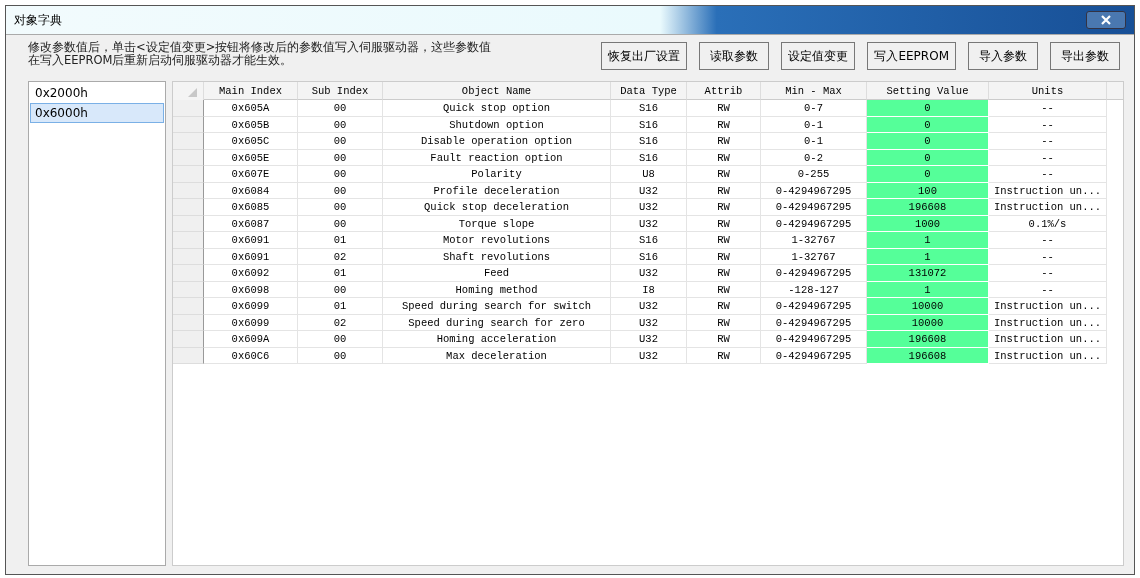 The image size is (1140, 578). I want to click on table-cell: 0x607E, so click(251, 174).